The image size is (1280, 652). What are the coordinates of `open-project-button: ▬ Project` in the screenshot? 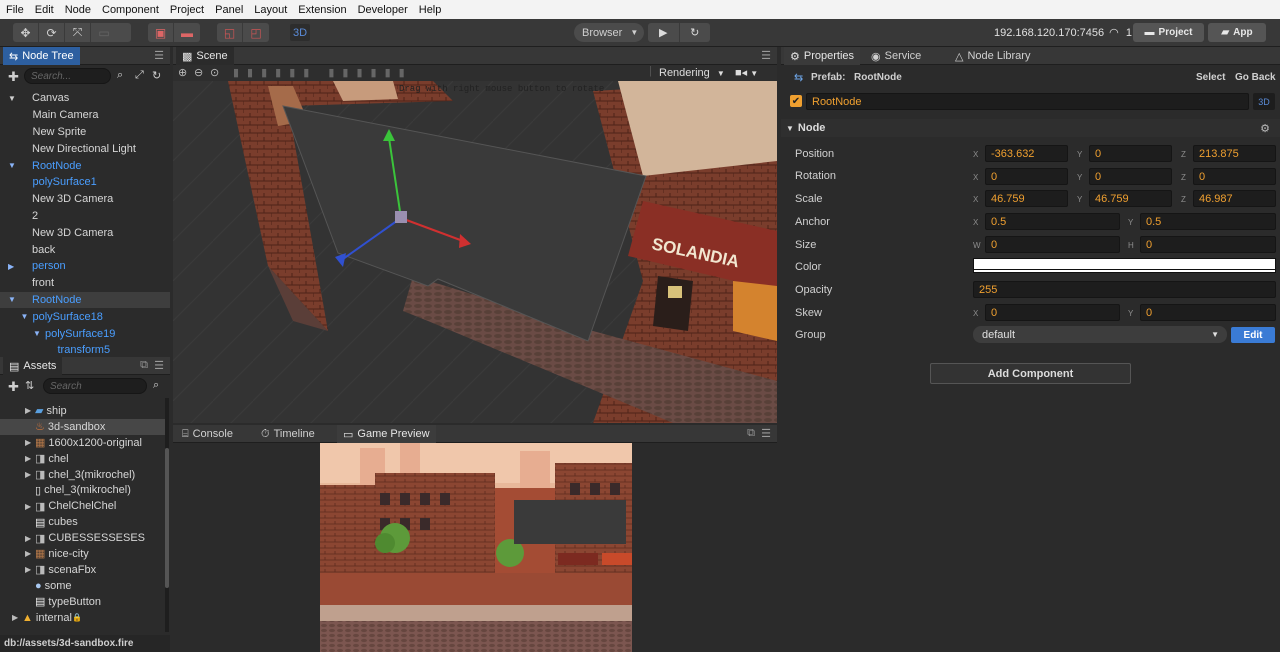 It's located at (1168, 32).